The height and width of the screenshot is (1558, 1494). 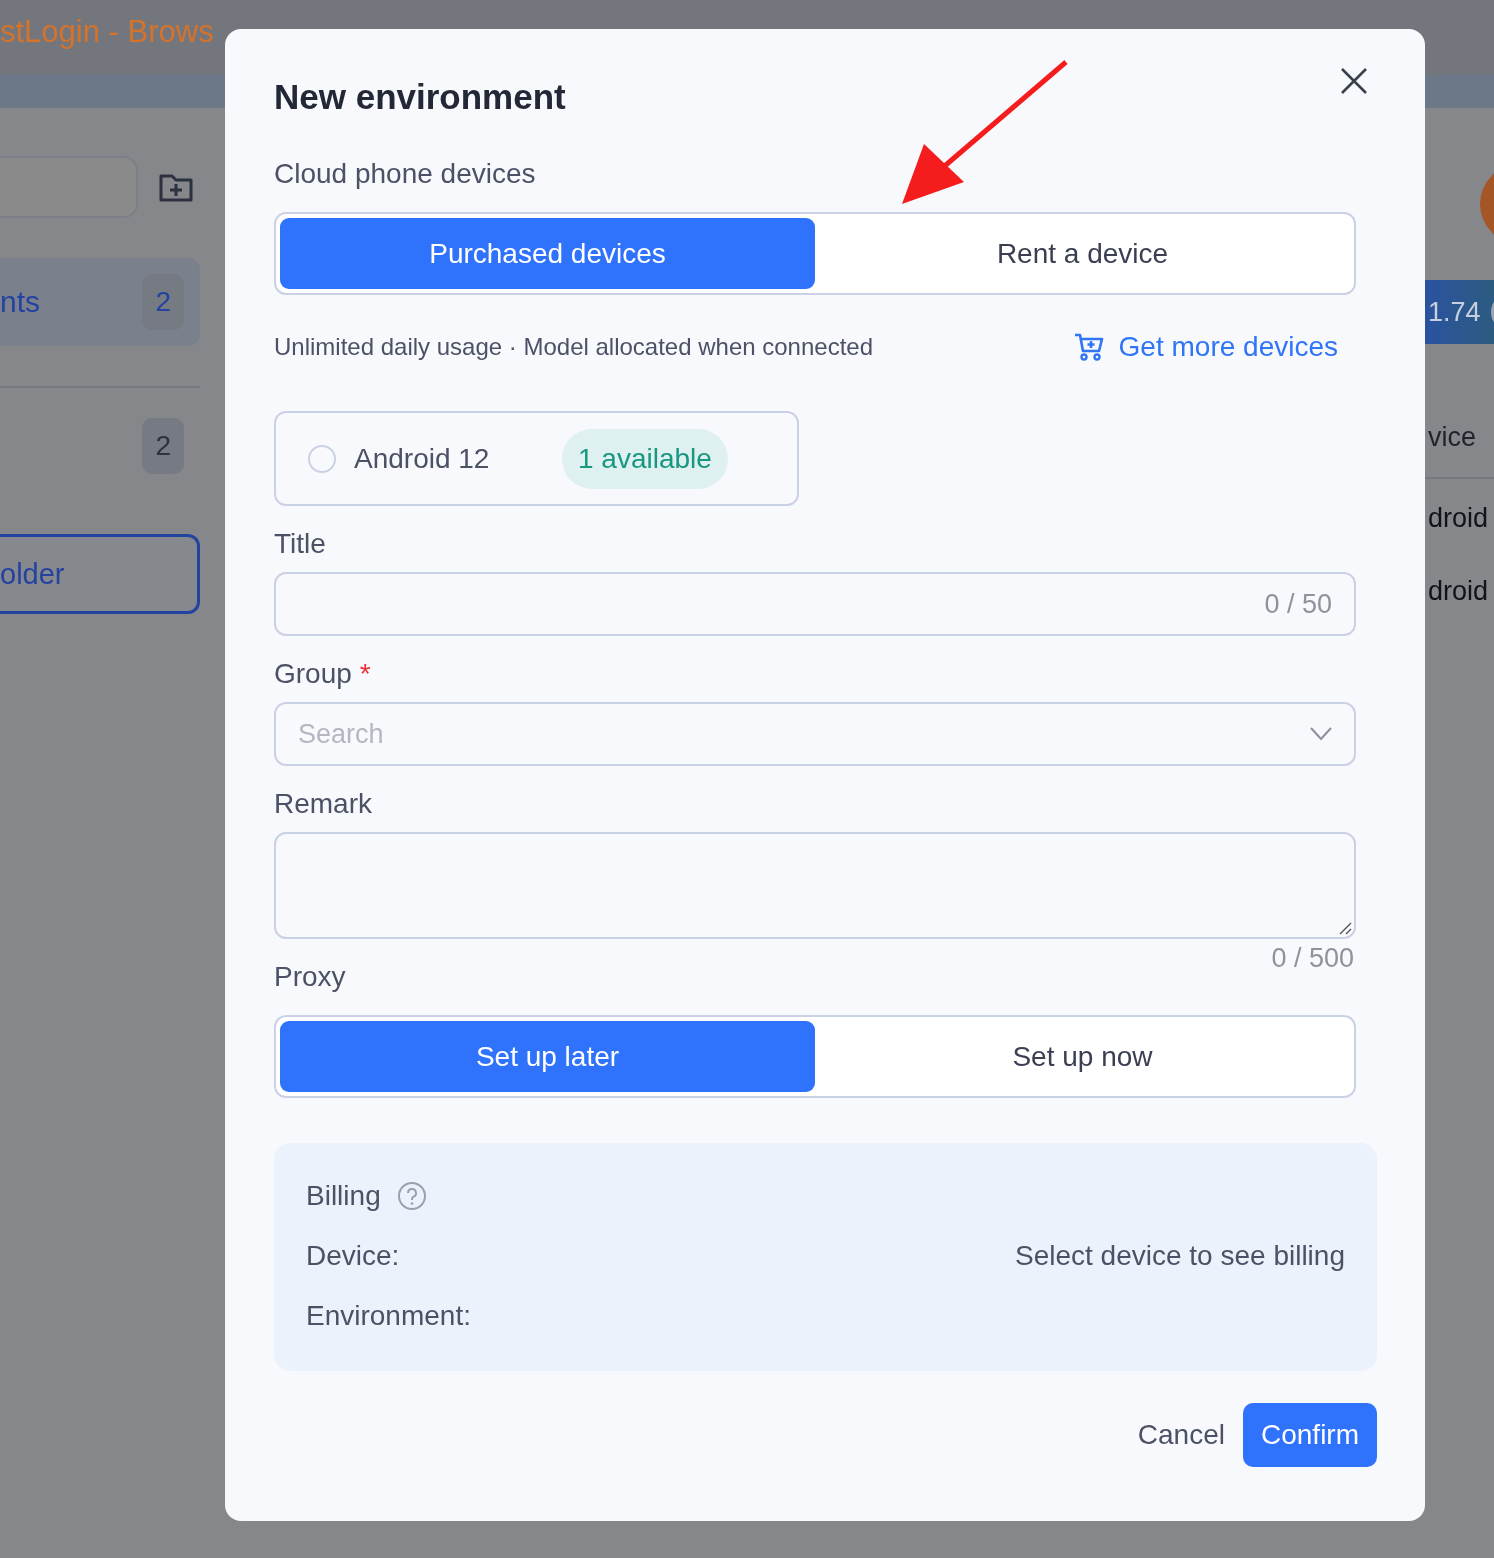 I want to click on close-button, so click(x=1354, y=81).